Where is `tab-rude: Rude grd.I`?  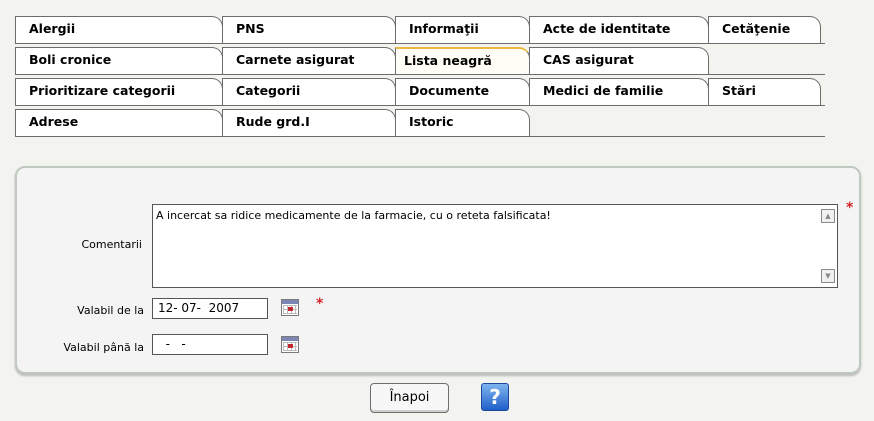
tab-rude: Rude grd.I is located at coordinates (309, 122).